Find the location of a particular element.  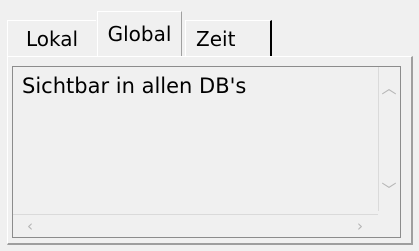

tab-global: Global is located at coordinates (139, 33).